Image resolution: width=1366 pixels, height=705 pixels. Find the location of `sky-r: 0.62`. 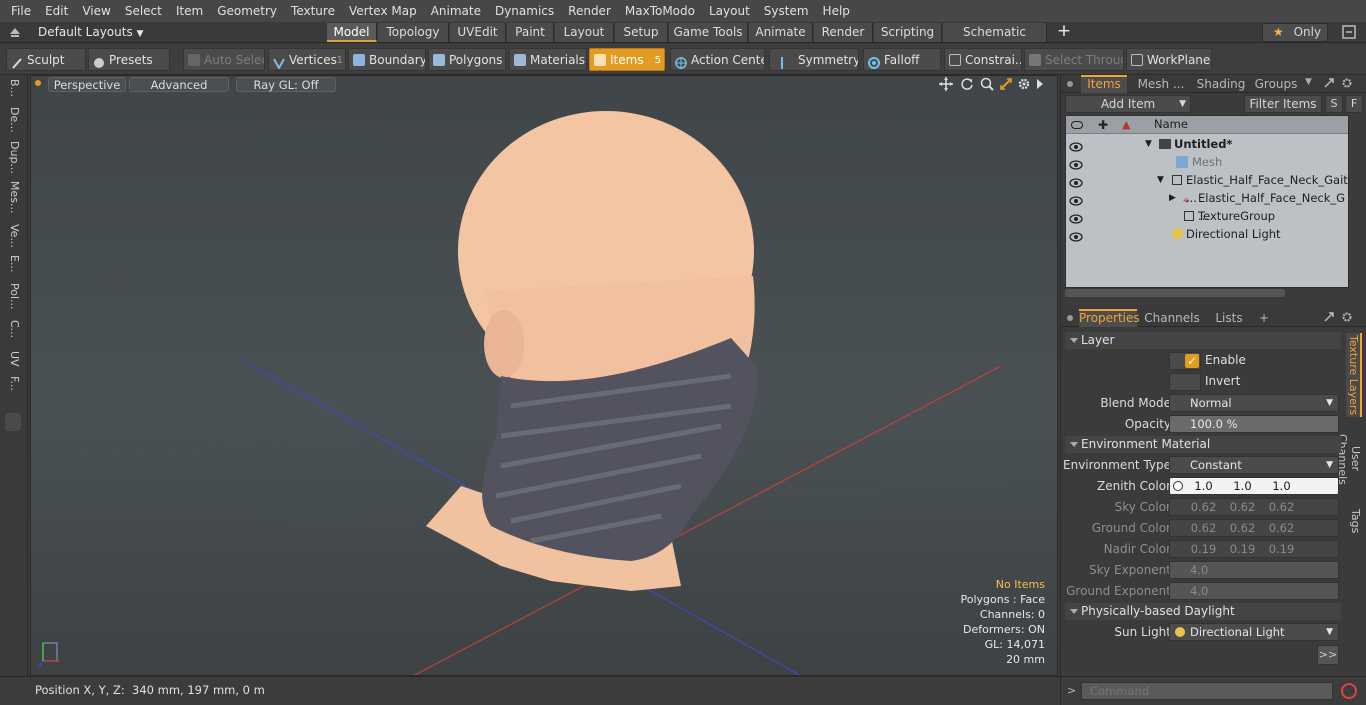

sky-r: 0.62 is located at coordinates (1203, 507).